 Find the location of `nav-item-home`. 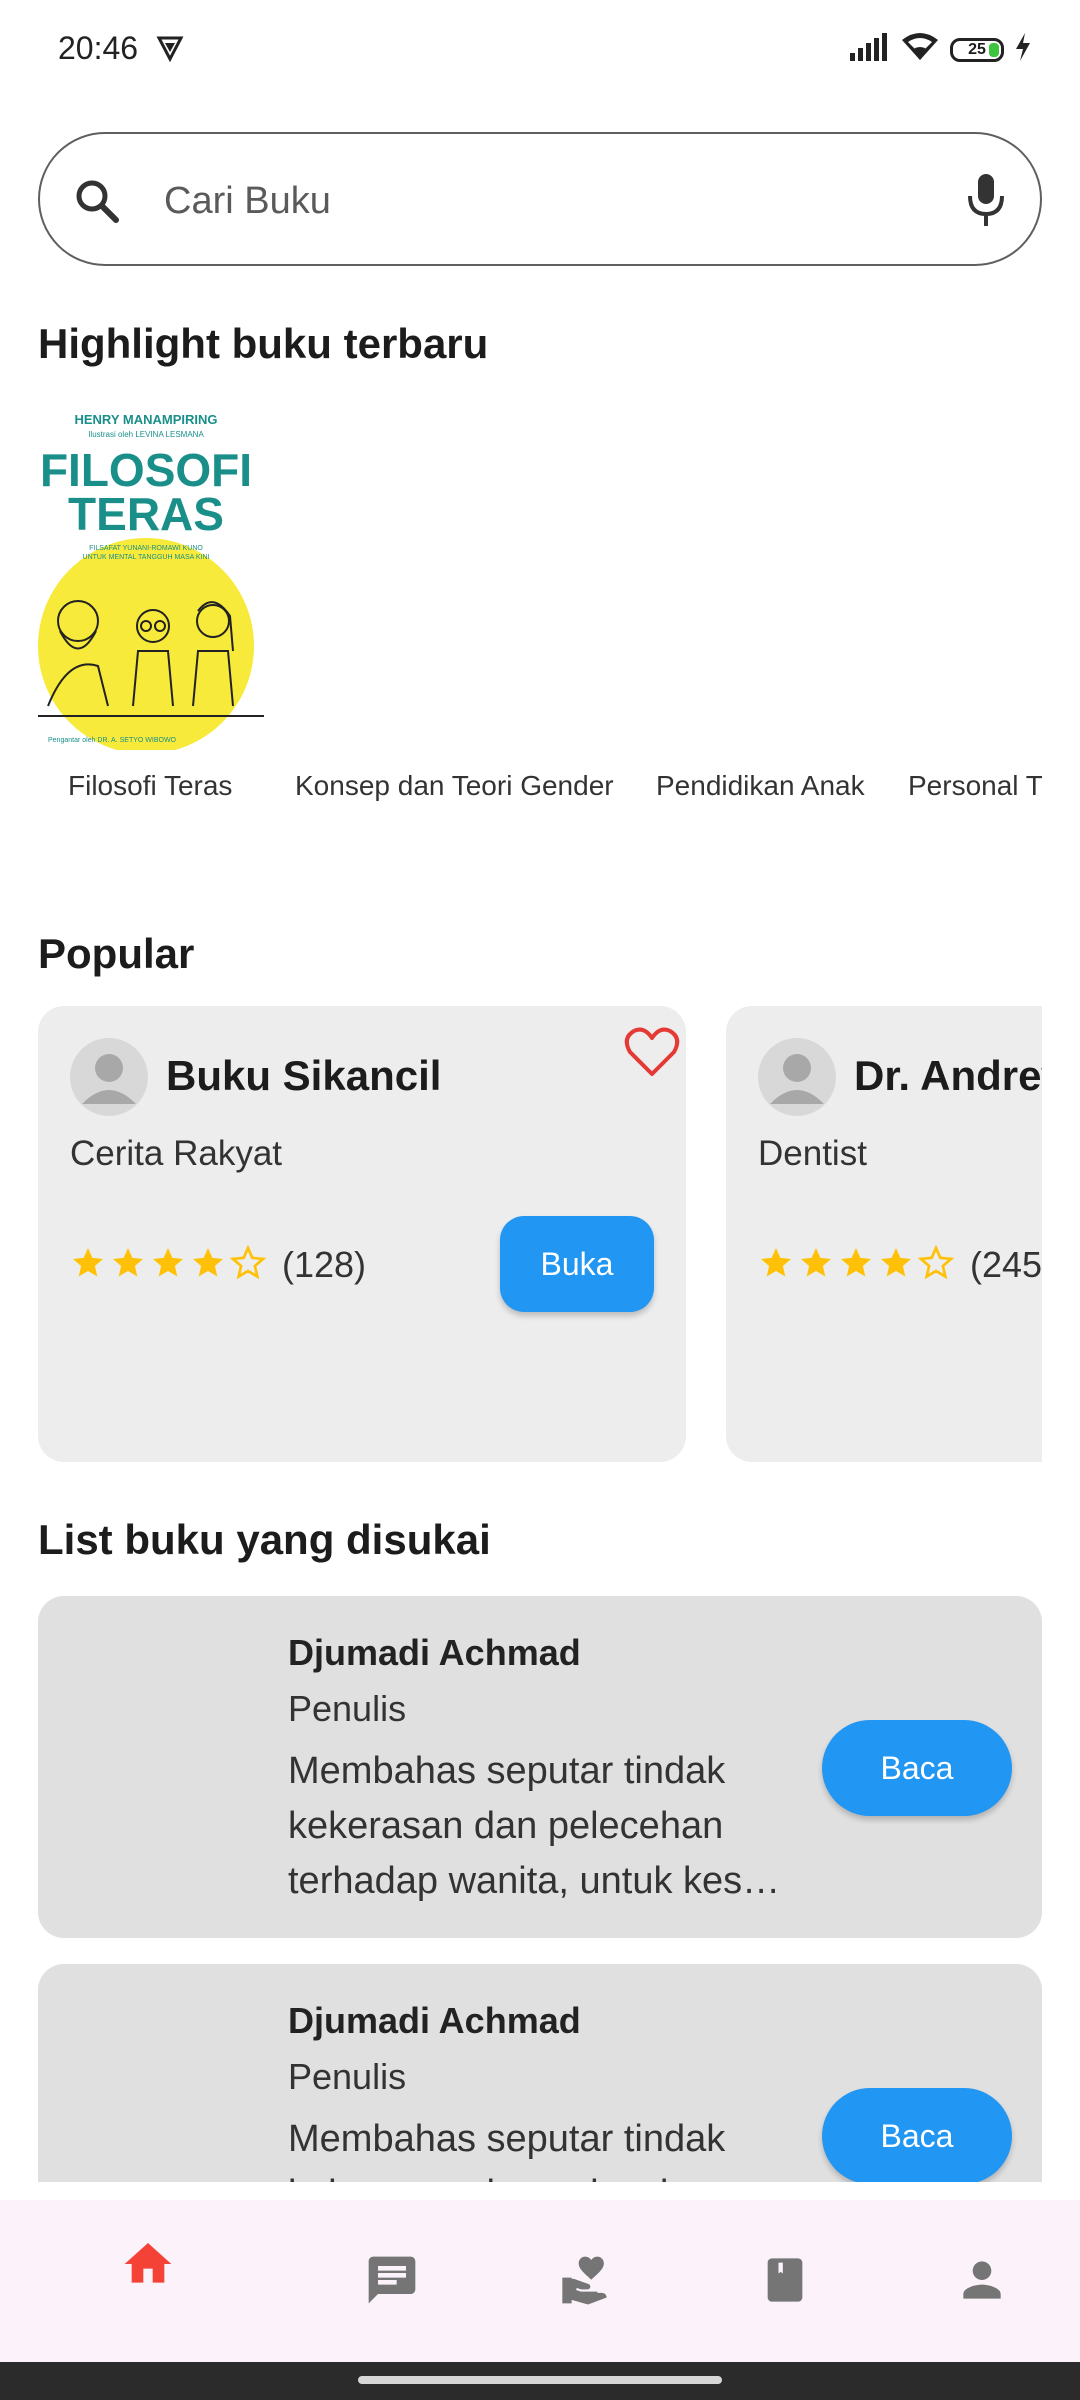

nav-item-home is located at coordinates (148, 2286).